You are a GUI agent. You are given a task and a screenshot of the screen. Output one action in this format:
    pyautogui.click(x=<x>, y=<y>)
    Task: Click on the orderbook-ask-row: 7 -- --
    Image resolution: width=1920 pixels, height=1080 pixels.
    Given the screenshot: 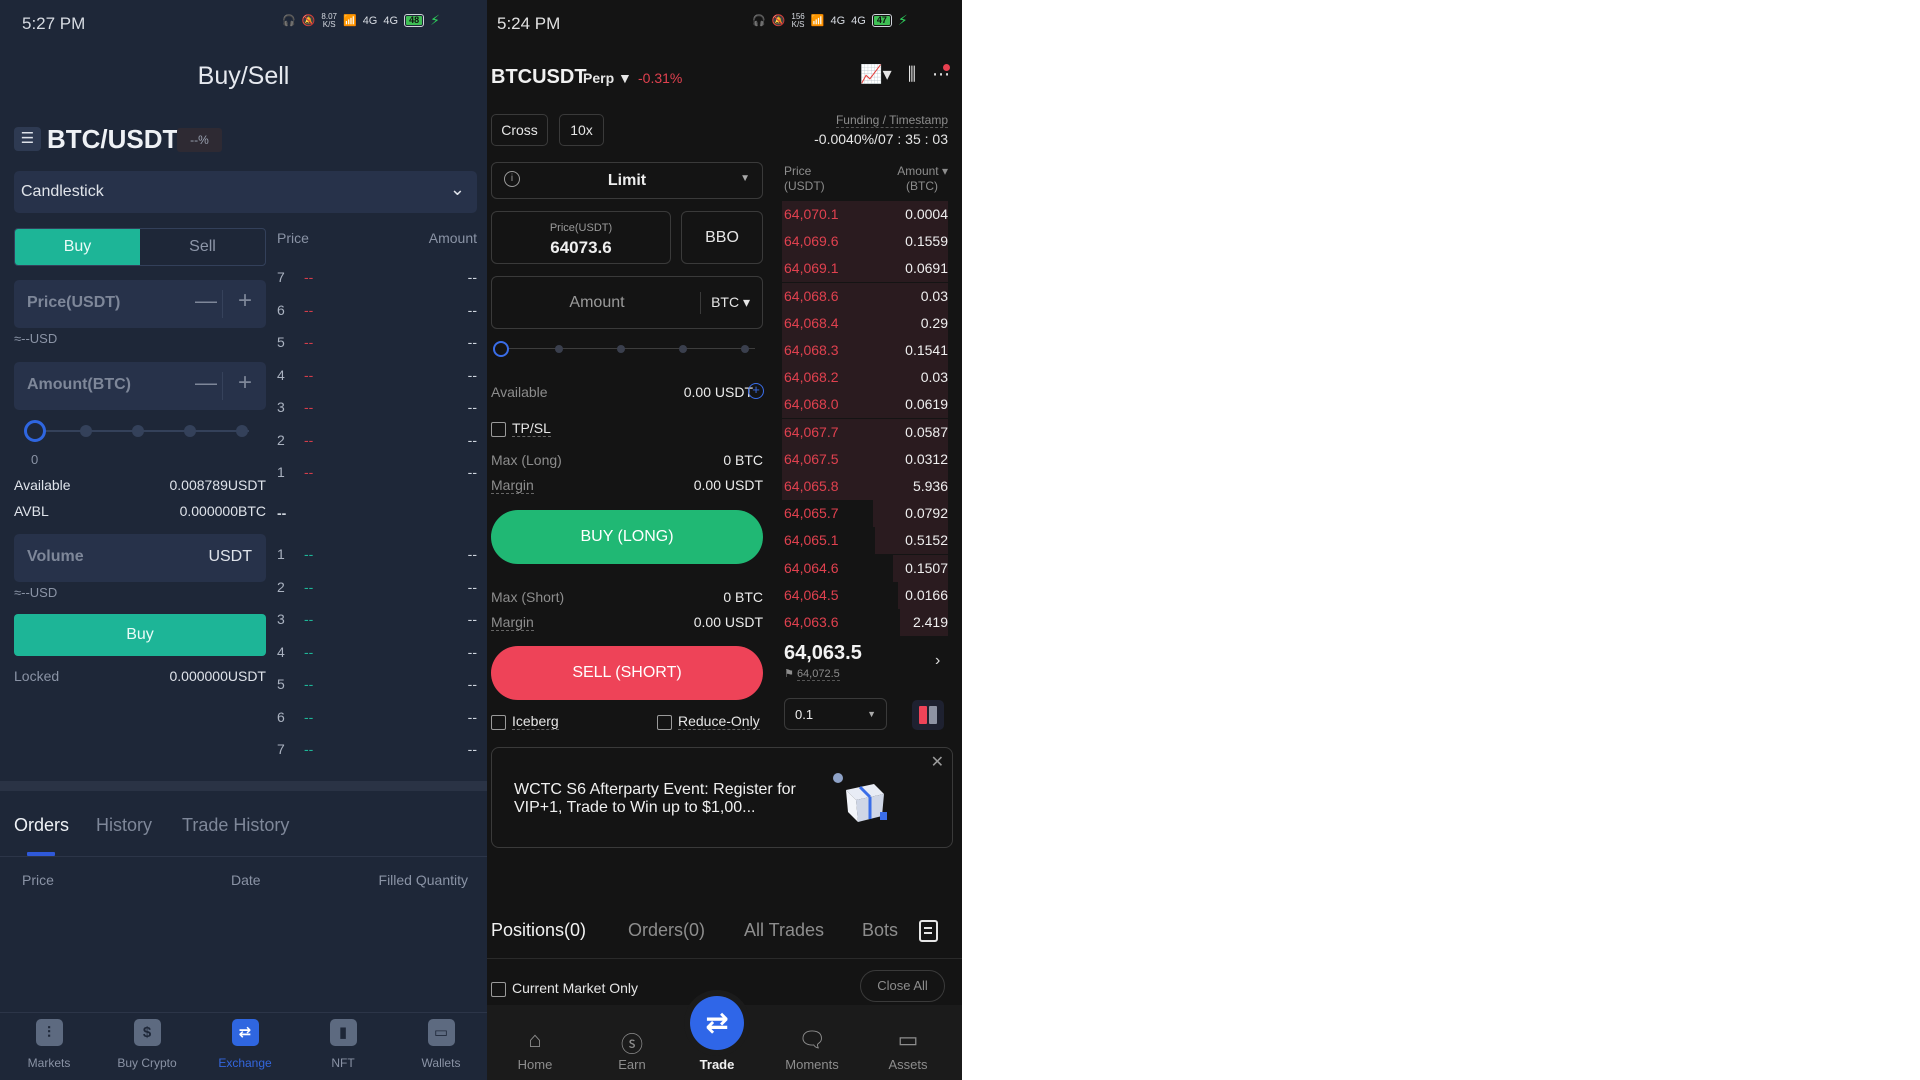 What is the action you would take?
    pyautogui.click(x=377, y=278)
    